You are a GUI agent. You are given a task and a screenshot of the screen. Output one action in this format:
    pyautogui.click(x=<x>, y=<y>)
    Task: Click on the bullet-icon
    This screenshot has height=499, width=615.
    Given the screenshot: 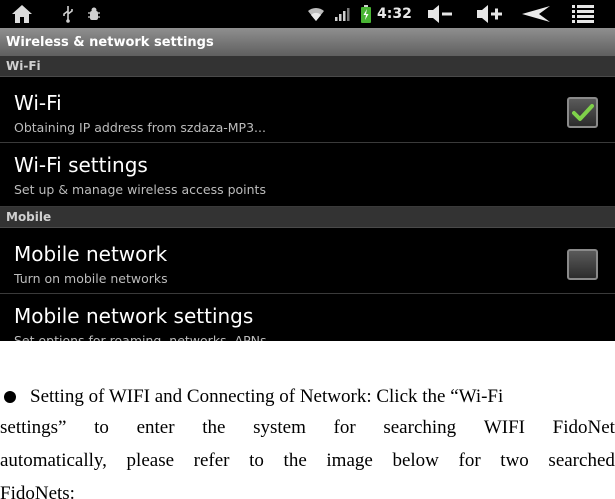 What is the action you would take?
    pyautogui.click(x=10, y=397)
    